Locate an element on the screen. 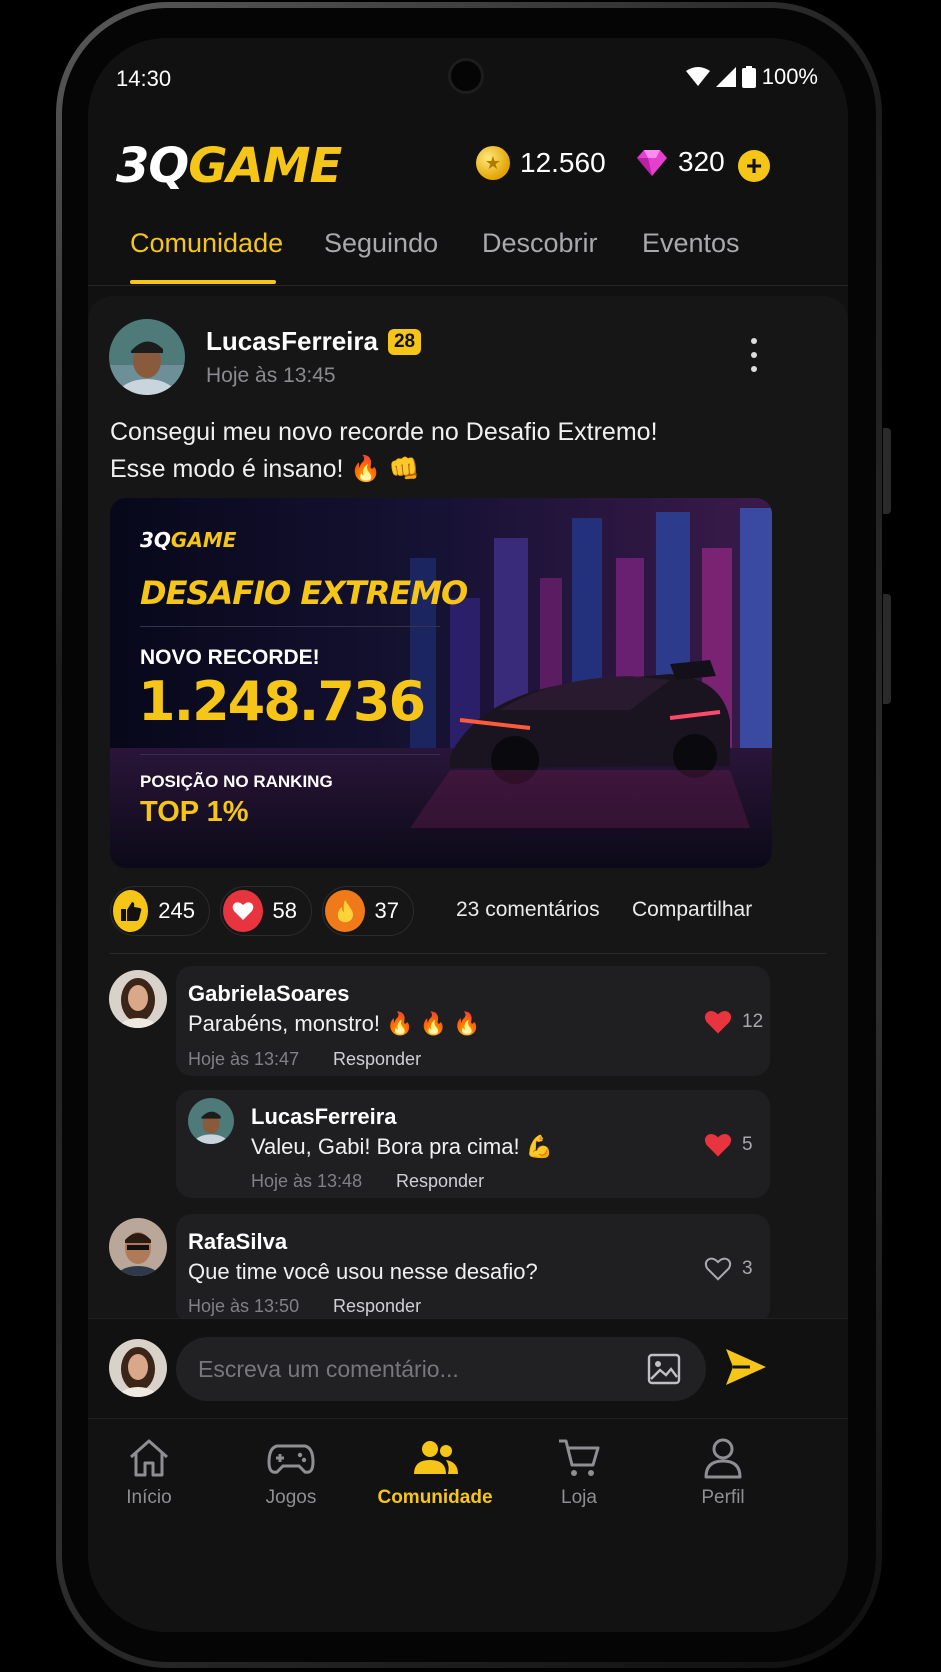  comment-text: Parabéns, monstro! 🔥 🔥 🔥 is located at coordinates (334, 1023).